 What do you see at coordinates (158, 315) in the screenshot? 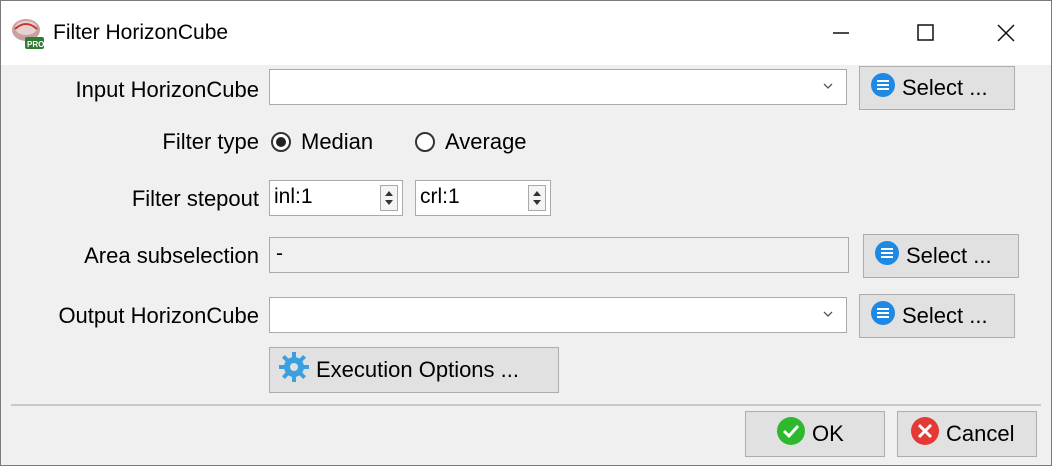
I see `output-horizoncube-label: Output HorizonCube` at bounding box center [158, 315].